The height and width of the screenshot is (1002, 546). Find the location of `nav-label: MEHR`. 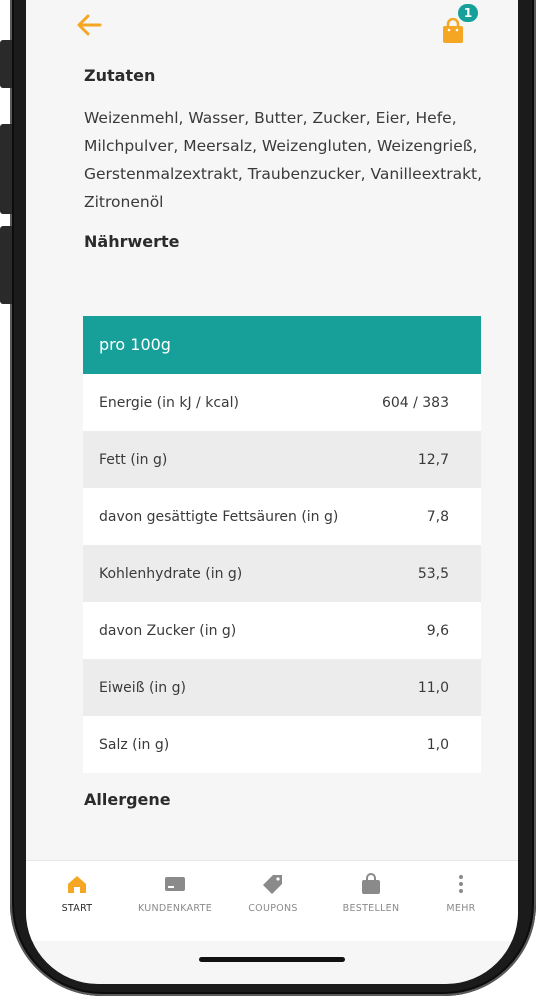

nav-label: MEHR is located at coordinates (461, 908).